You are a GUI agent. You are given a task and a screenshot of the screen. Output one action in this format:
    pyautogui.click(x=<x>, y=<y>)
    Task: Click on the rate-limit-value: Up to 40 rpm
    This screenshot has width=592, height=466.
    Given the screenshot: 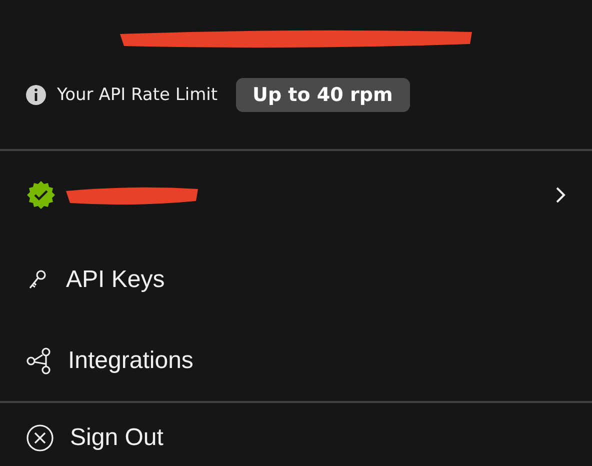 What is the action you would take?
    pyautogui.click(x=323, y=95)
    